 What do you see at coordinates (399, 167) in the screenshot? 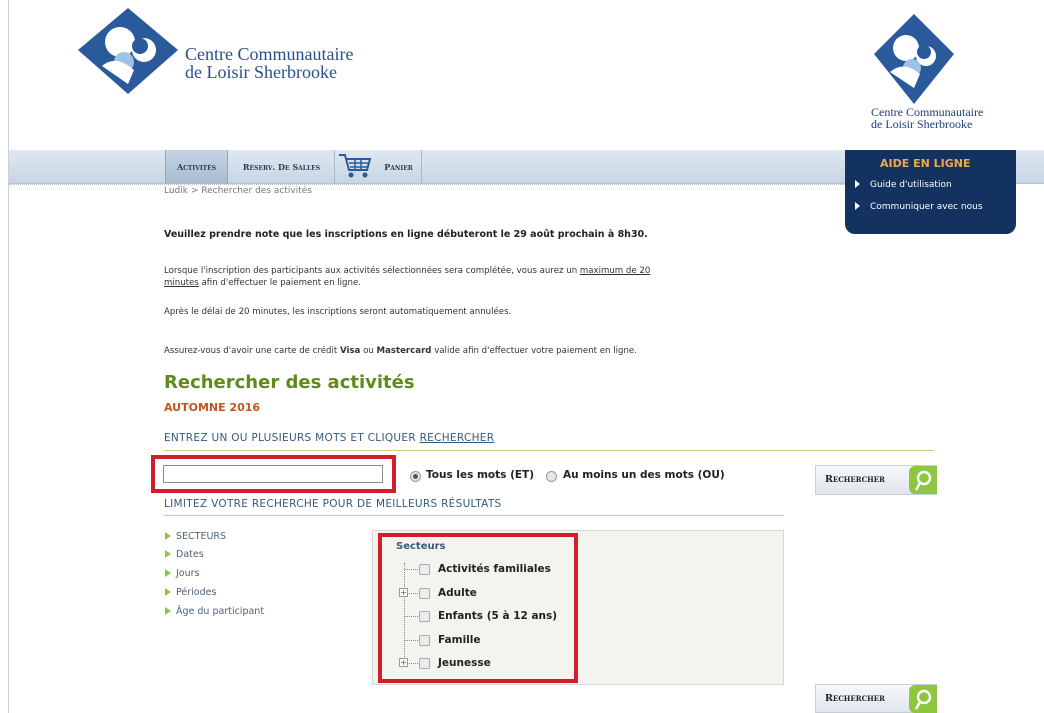
I see `nav-tab-panier: Panier` at bounding box center [399, 167].